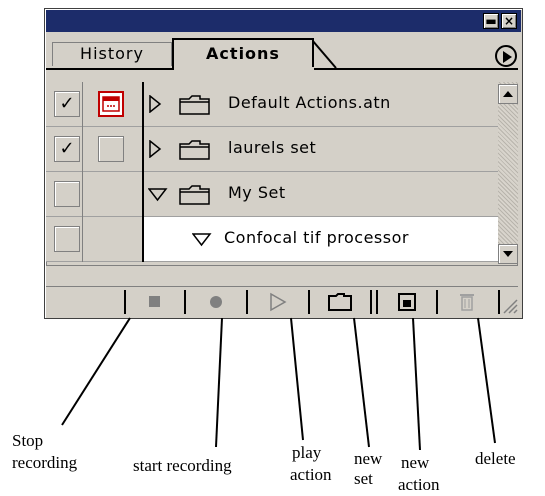  What do you see at coordinates (182, 465) in the screenshot?
I see `label-start-recording: start recording` at bounding box center [182, 465].